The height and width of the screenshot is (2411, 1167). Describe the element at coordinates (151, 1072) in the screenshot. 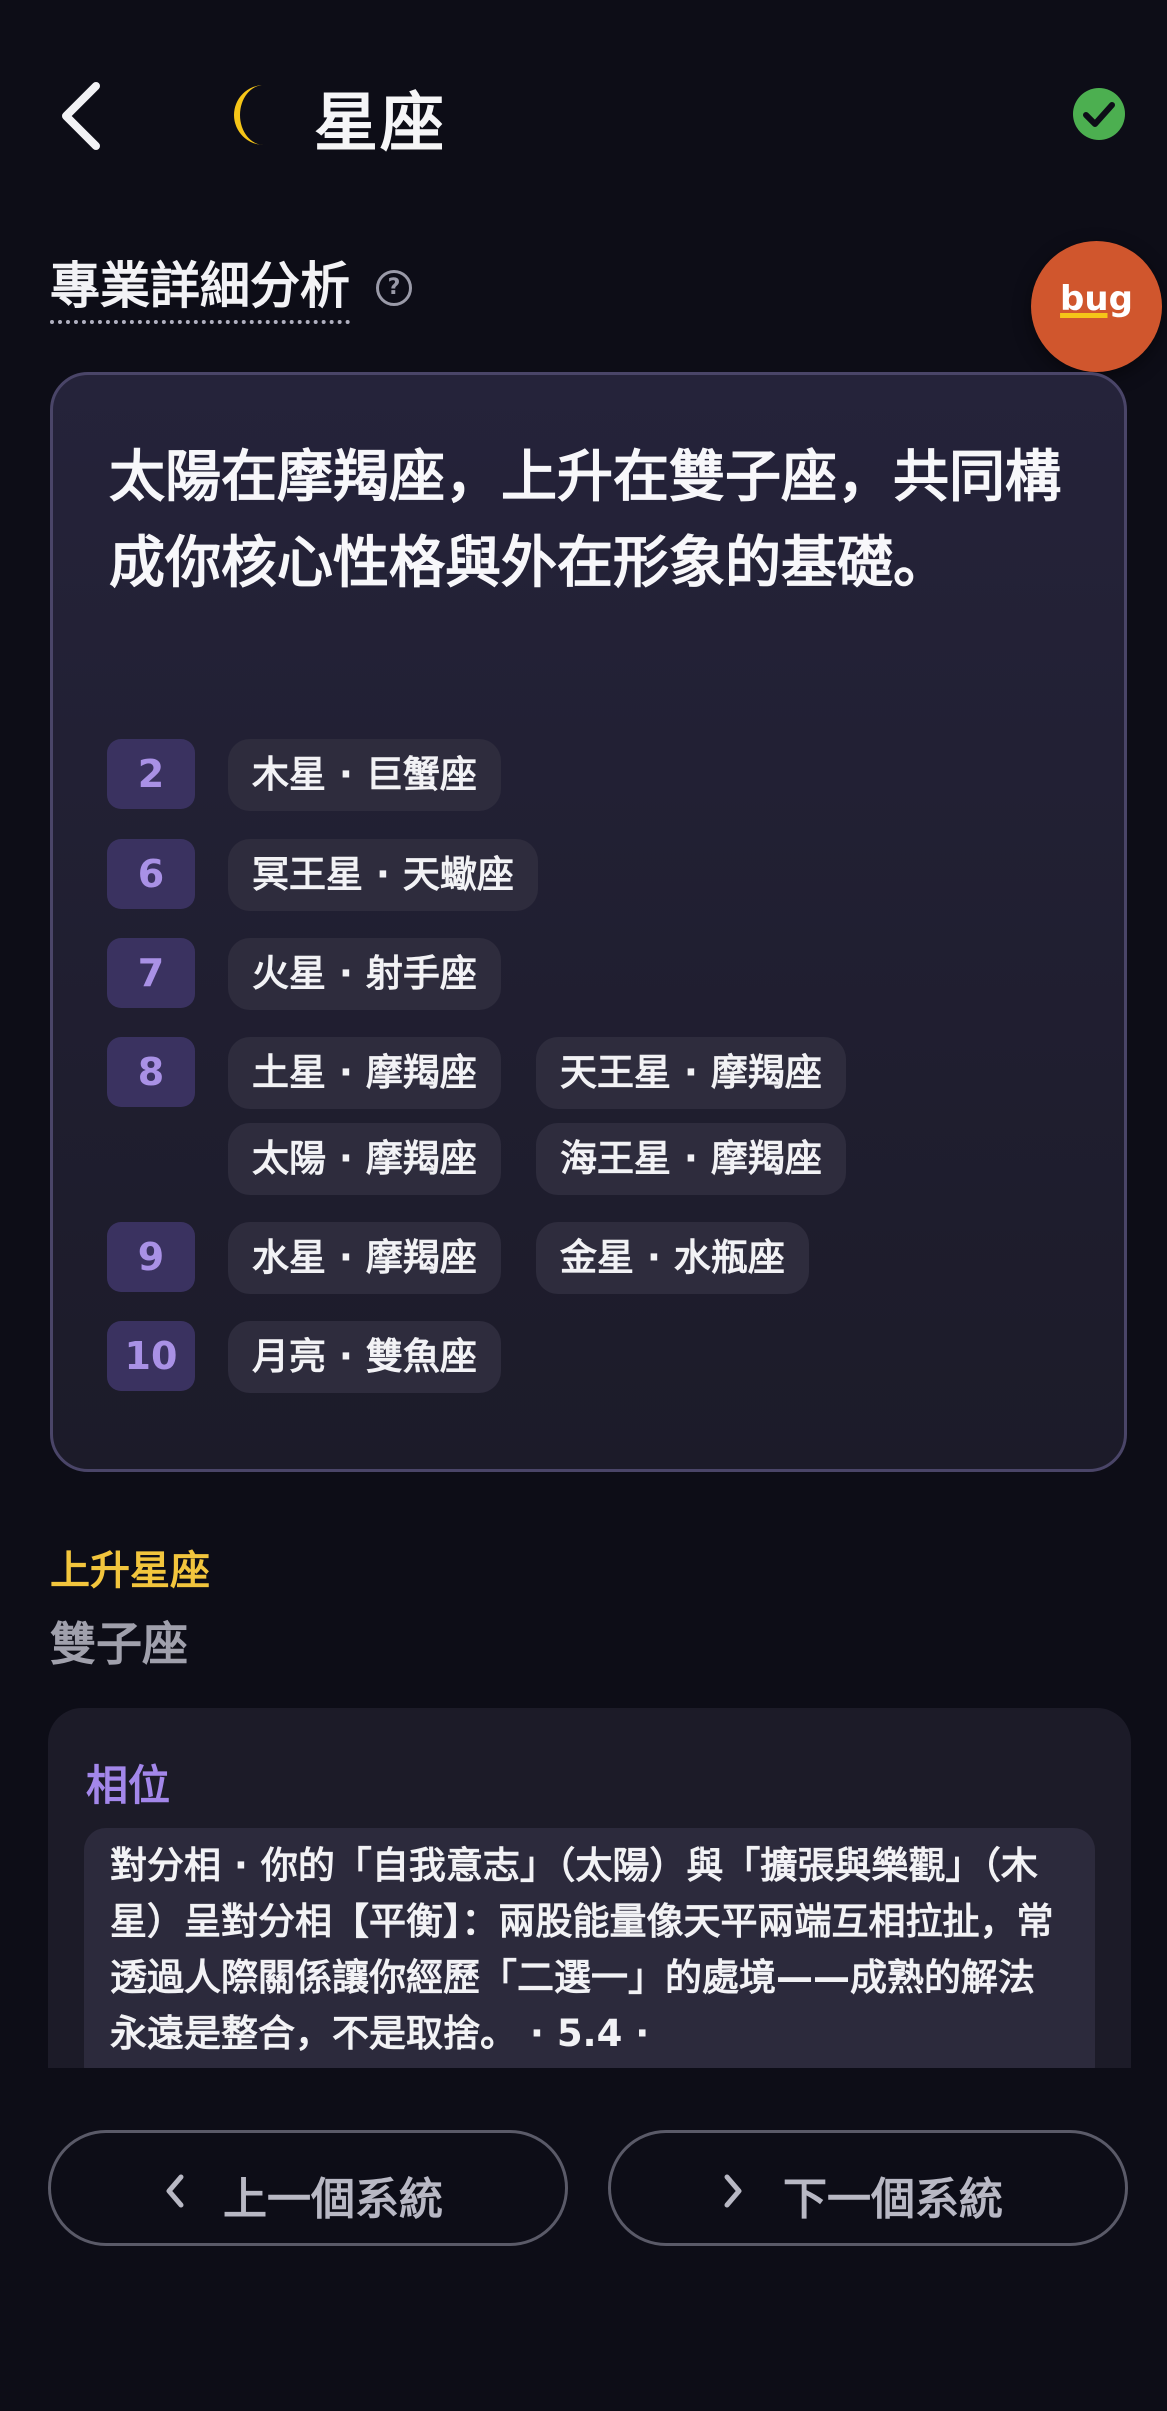

I see `house-number: 8` at that location.